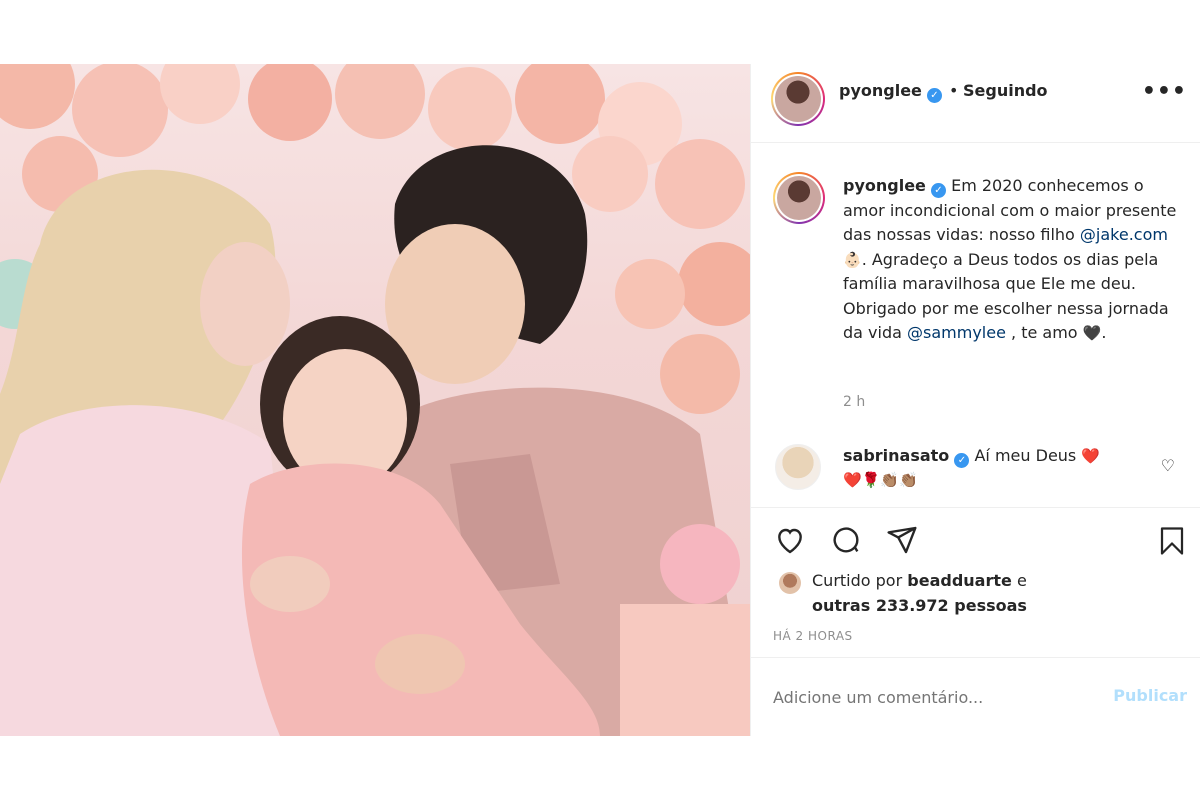  What do you see at coordinates (1021, 580) in the screenshot?
I see `liked-by-conj: e` at bounding box center [1021, 580].